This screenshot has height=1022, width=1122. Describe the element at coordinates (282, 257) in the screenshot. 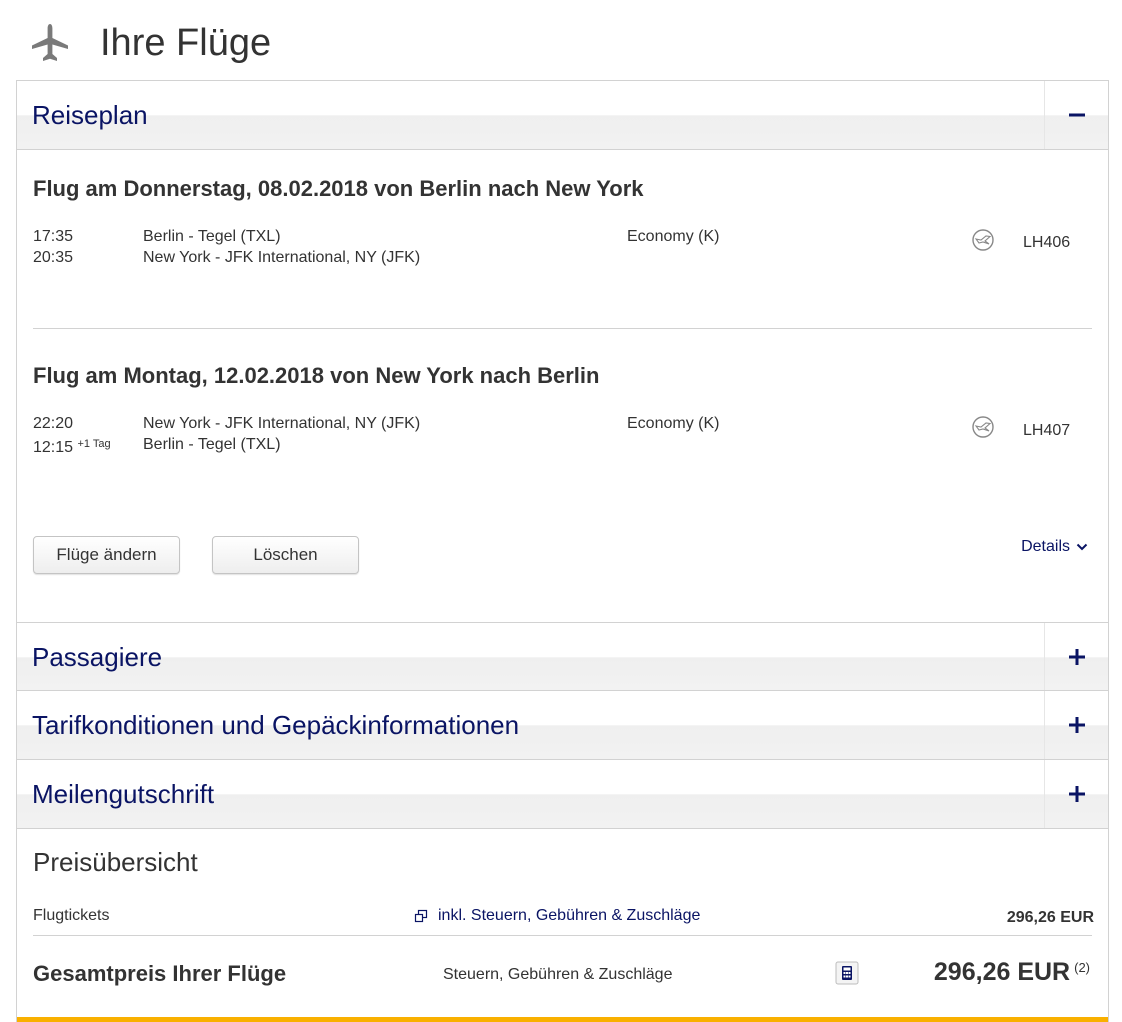

I see `flight-1-destination: New York - JFK International, NY (JFK)` at that location.